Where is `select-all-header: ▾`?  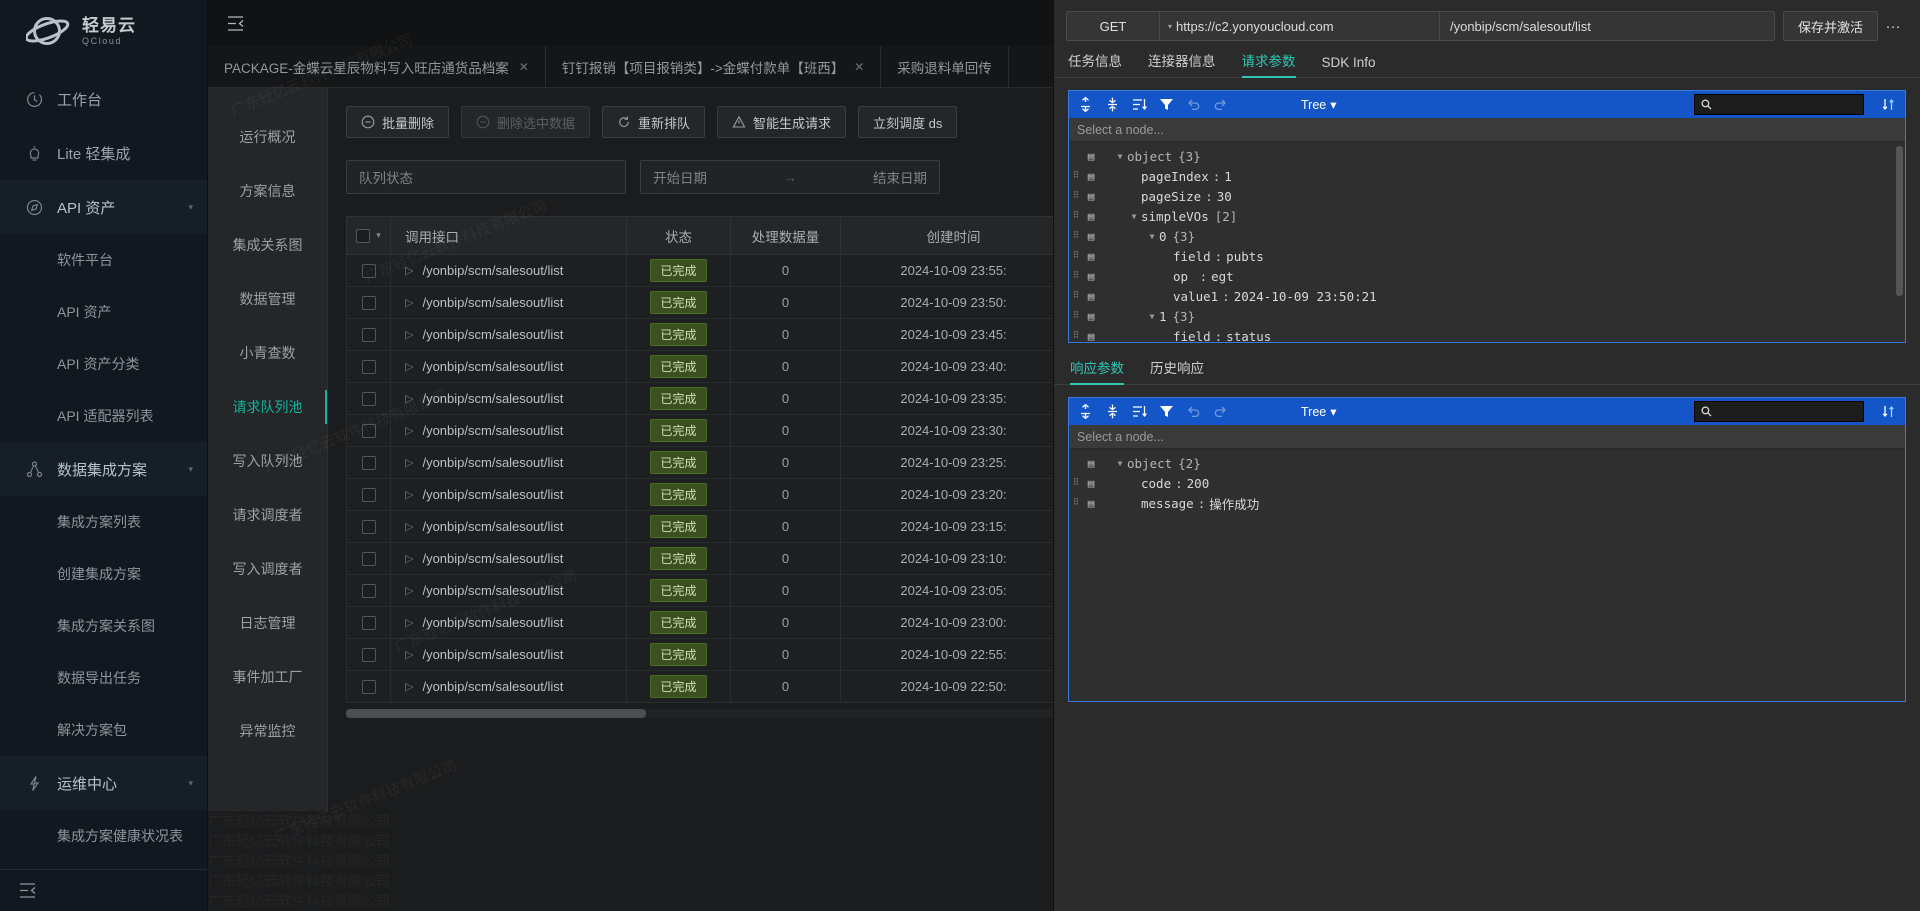
select-all-header: ▾ is located at coordinates (368, 235).